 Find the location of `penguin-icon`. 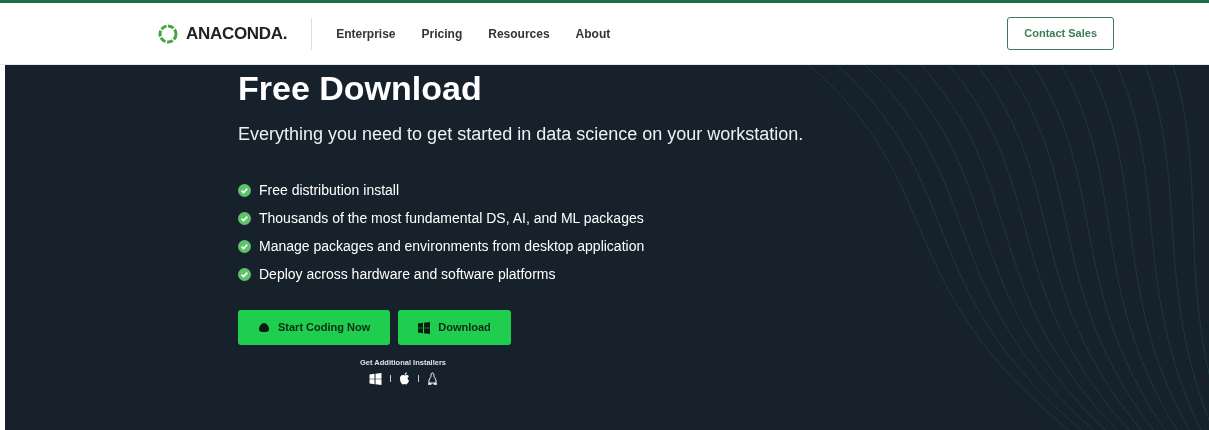

penguin-icon is located at coordinates (432, 379).